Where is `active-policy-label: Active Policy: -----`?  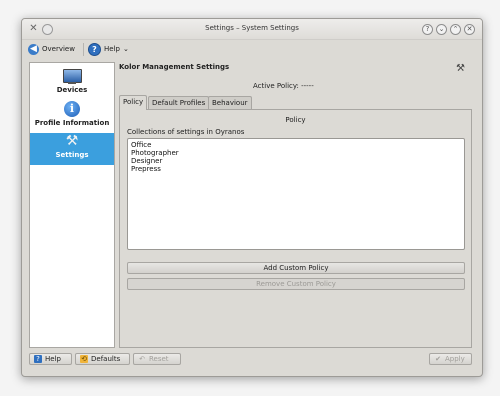
active-policy-label: Active Policy: ----- is located at coordinates (283, 86).